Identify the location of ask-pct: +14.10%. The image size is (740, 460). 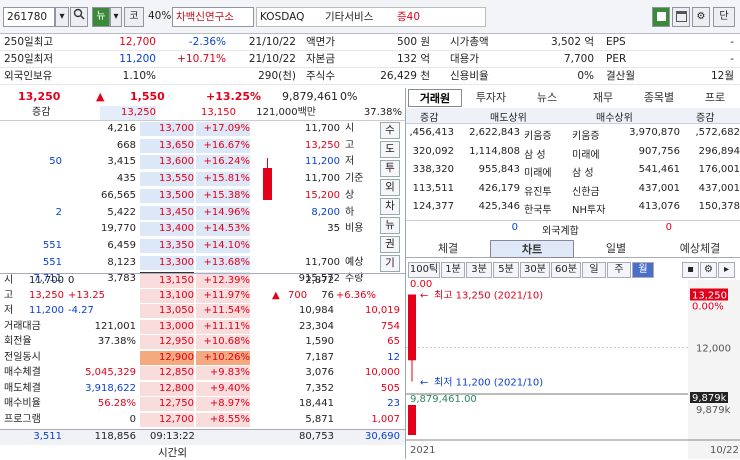
(223, 245).